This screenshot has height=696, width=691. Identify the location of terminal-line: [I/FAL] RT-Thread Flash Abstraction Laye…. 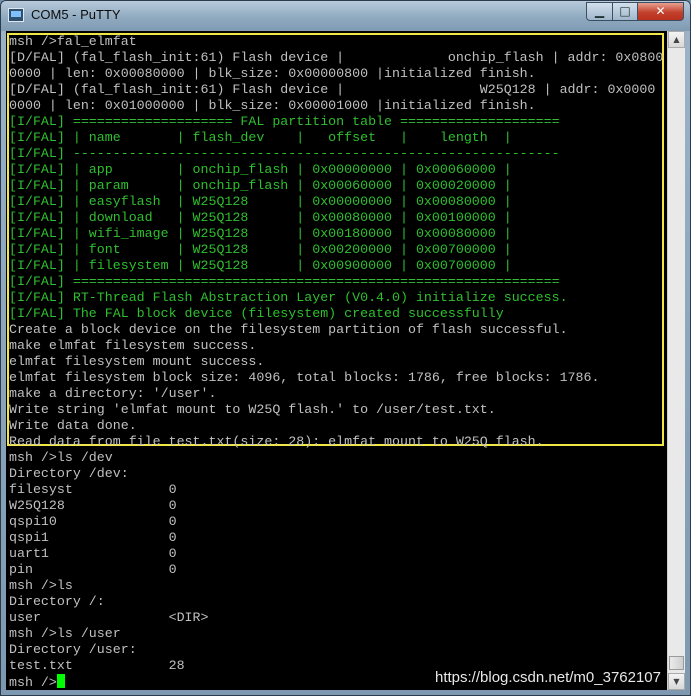
(338, 298).